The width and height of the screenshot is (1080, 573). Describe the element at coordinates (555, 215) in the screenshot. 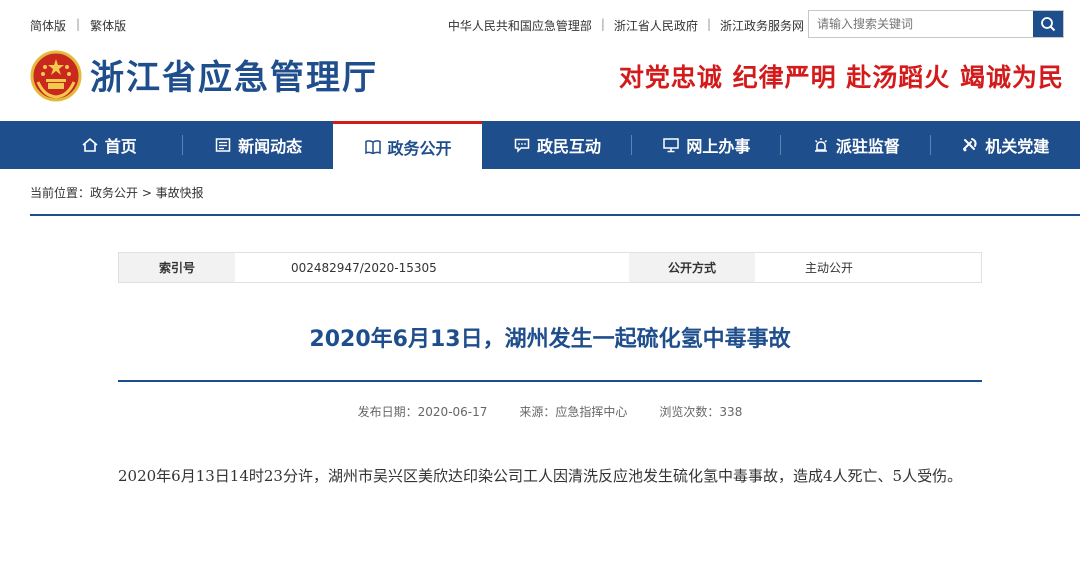

I see `breadcrumb-divider` at that location.